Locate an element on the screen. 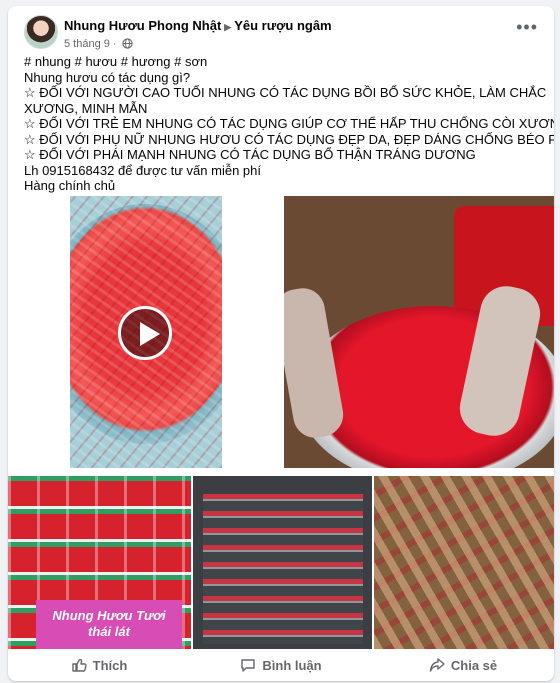 Image resolution: width=560 pixels, height=683 pixels. author-name: Nhung Hươu Phong Nhật is located at coordinates (142, 25).